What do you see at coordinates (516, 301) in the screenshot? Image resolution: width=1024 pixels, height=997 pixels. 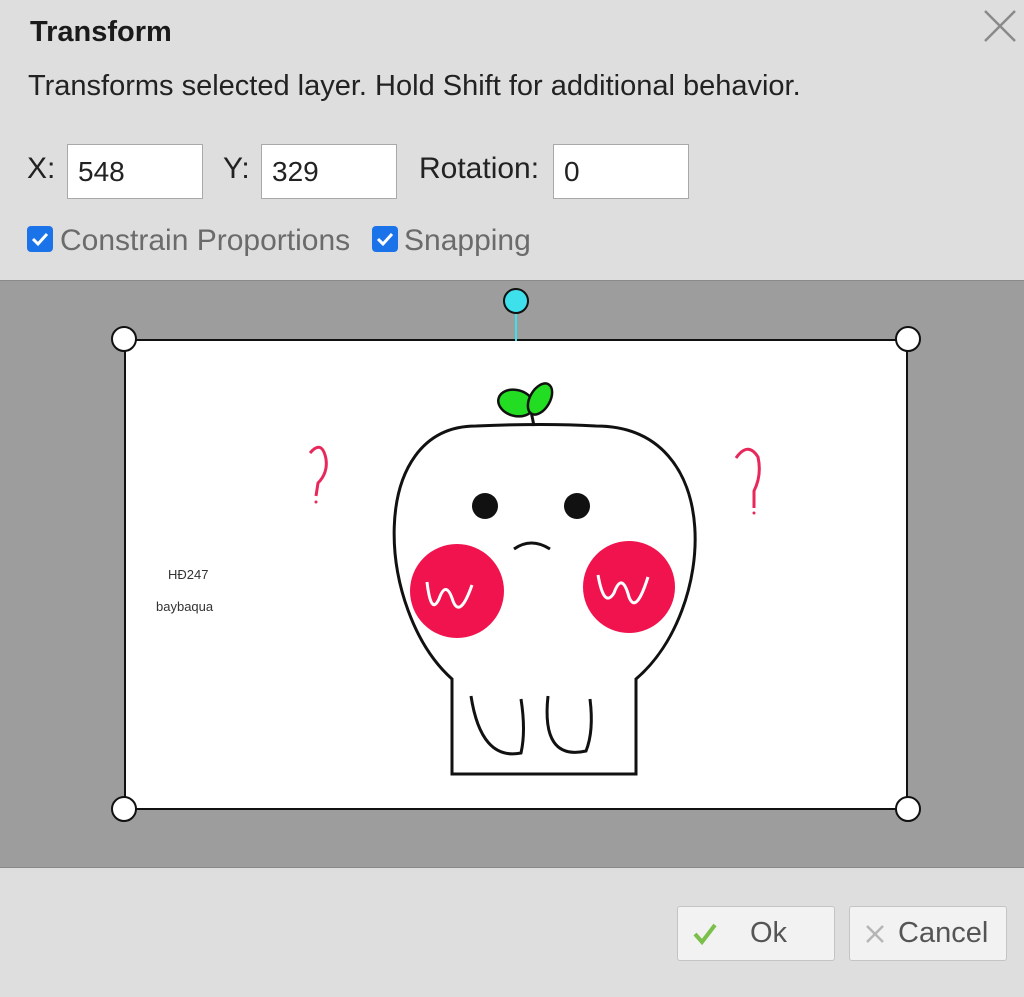 I see `rotation-handle` at bounding box center [516, 301].